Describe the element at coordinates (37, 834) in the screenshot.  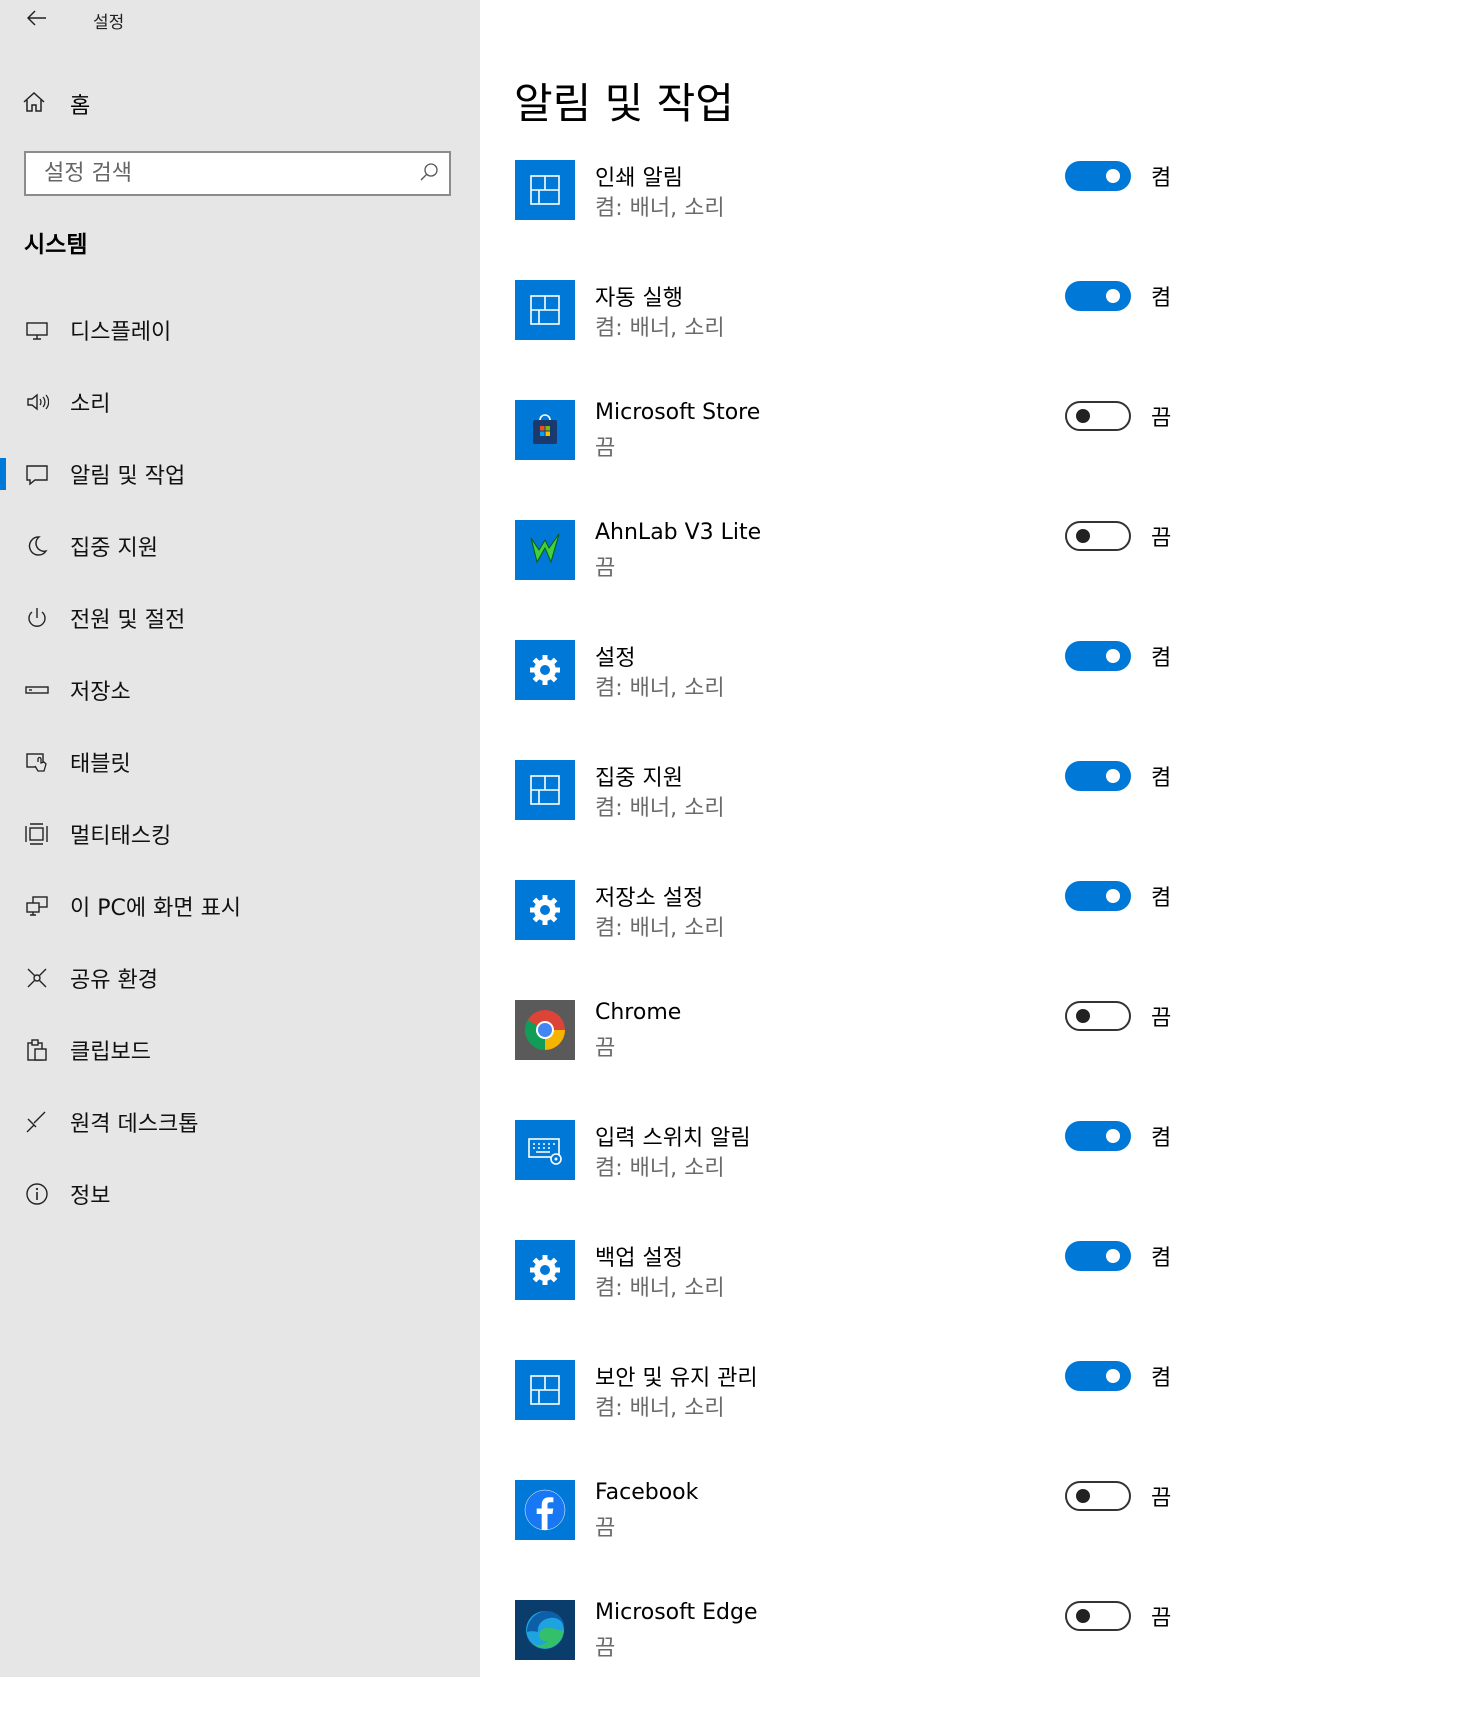
I see `multitasking-icon` at that location.